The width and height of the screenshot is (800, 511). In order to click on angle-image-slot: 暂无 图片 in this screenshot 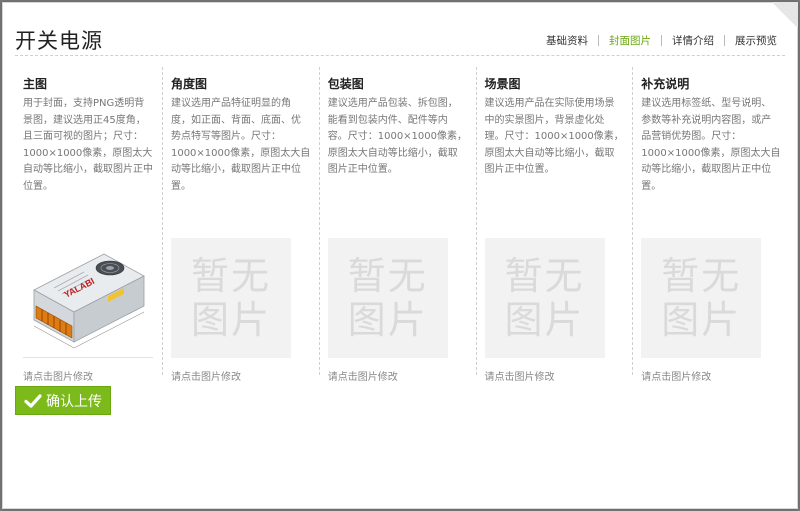, I will do `click(230, 298)`.